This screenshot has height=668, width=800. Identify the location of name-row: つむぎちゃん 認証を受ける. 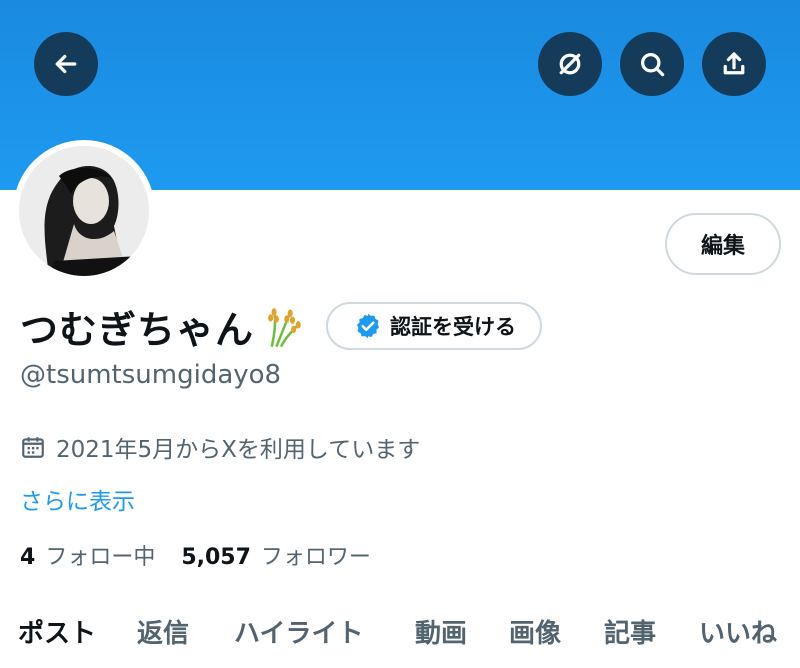
(281, 326).